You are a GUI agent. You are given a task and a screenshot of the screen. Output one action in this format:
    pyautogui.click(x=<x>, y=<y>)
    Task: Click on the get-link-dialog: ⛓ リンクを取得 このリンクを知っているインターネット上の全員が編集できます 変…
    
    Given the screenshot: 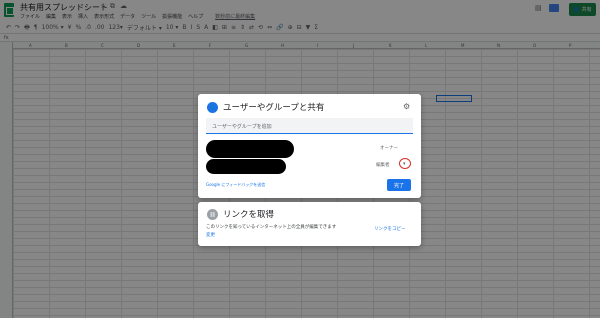 What is the action you would take?
    pyautogui.click(x=309, y=224)
    